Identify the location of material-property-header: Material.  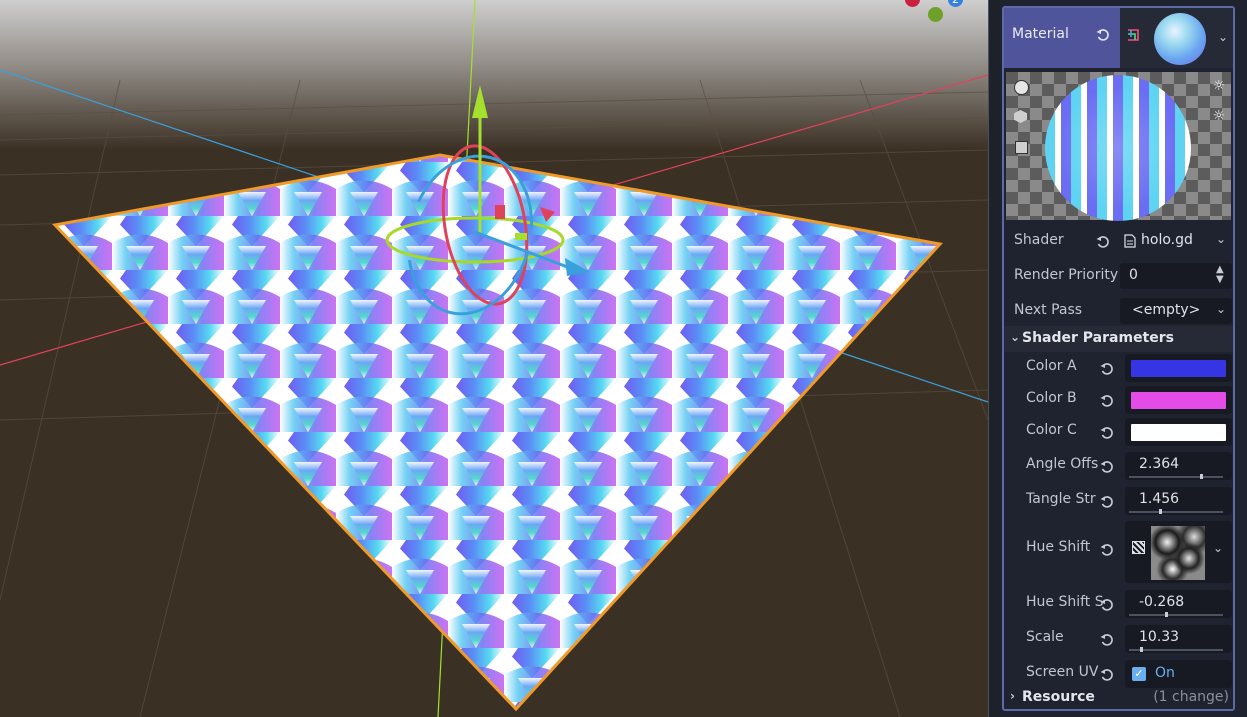
(1062, 38).